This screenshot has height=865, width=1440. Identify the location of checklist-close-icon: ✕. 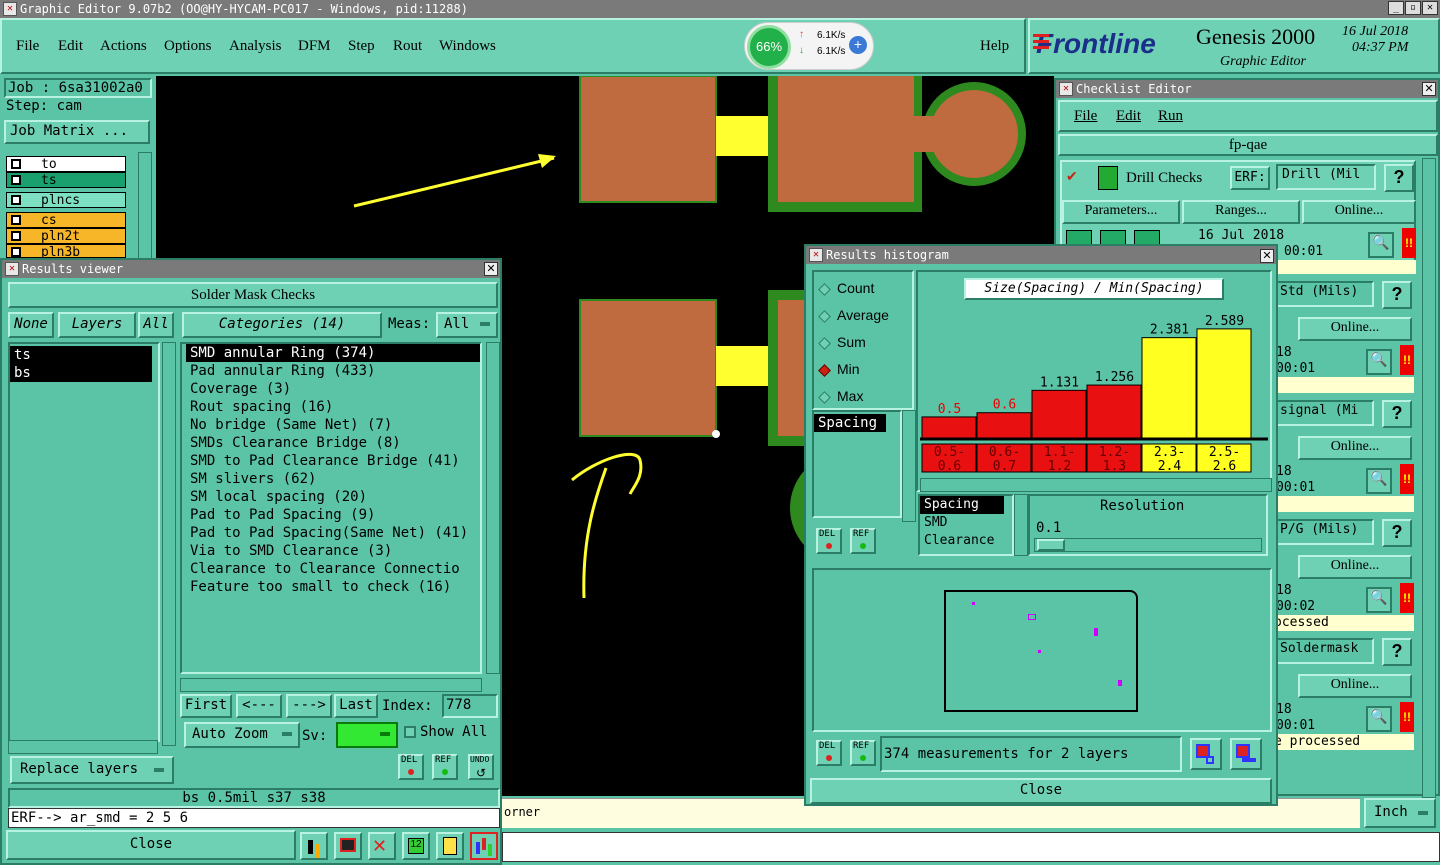
(1429, 89).